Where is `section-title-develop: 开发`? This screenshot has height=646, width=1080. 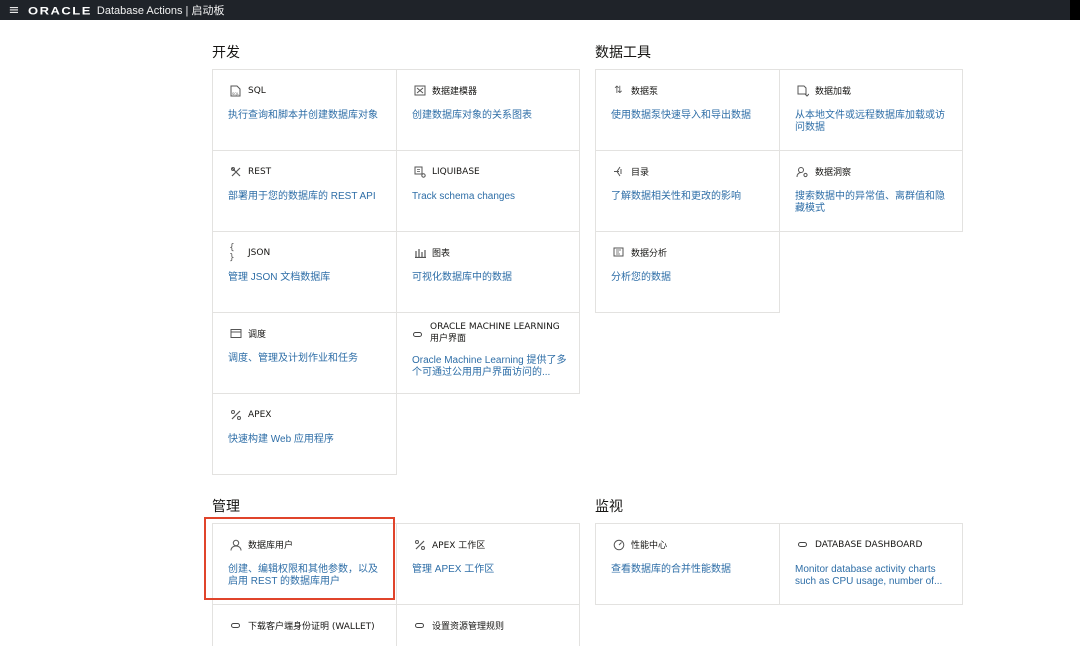 section-title-develop: 开发 is located at coordinates (226, 53).